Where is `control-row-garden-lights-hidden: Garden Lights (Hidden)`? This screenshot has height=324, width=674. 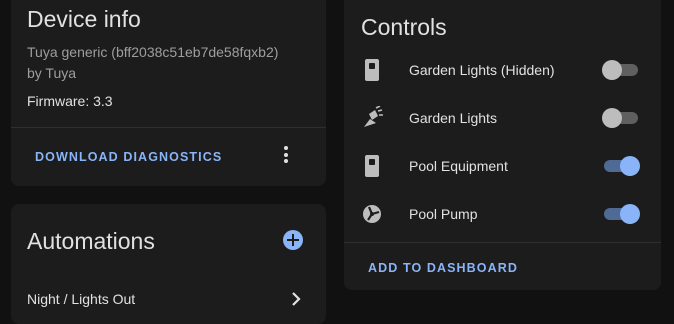 control-row-garden-lights-hidden: Garden Lights (Hidden) is located at coordinates (502, 70).